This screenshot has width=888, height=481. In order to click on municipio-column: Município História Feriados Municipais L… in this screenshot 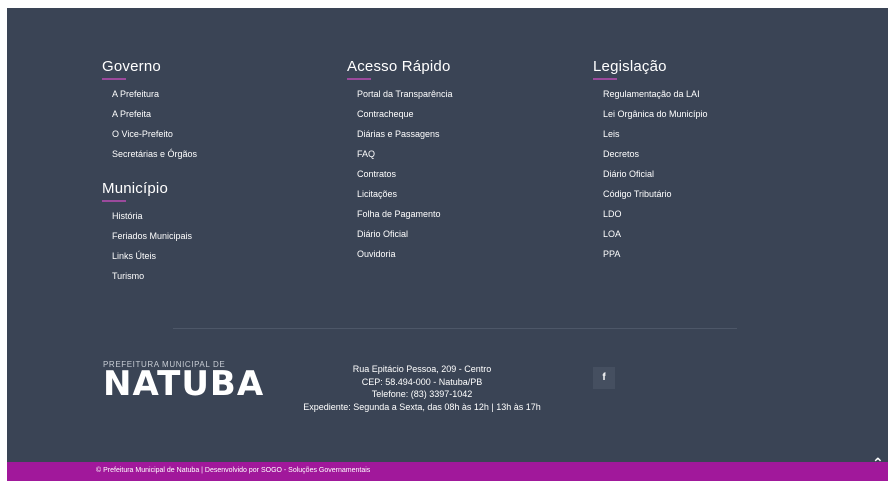, I will do `click(149, 233)`.